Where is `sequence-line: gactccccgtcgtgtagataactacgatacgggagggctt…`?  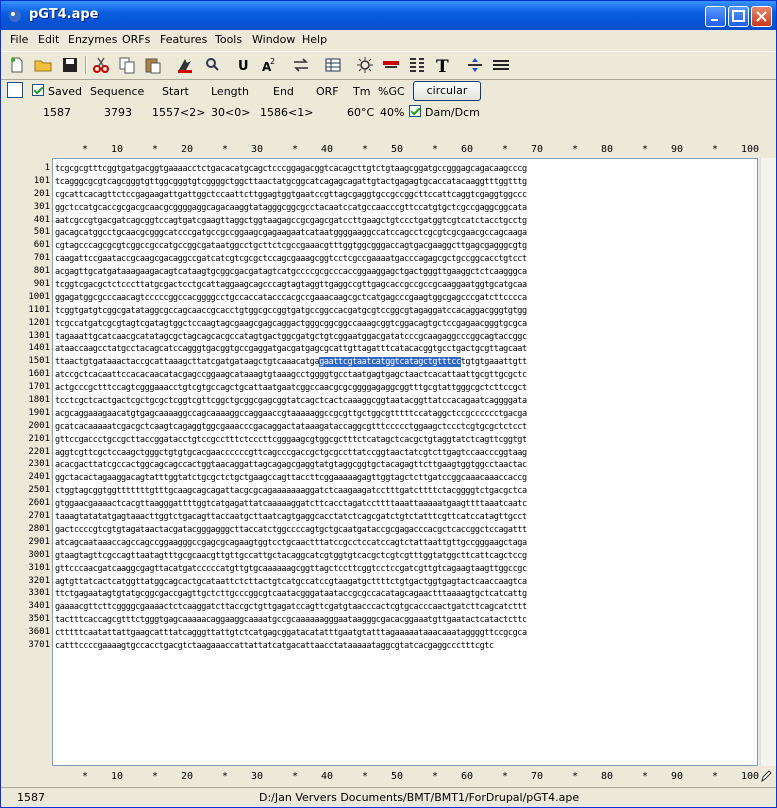
sequence-line: gactccccgtcgtgtagataactacgatacgggagggctt… is located at coordinates (291, 530).